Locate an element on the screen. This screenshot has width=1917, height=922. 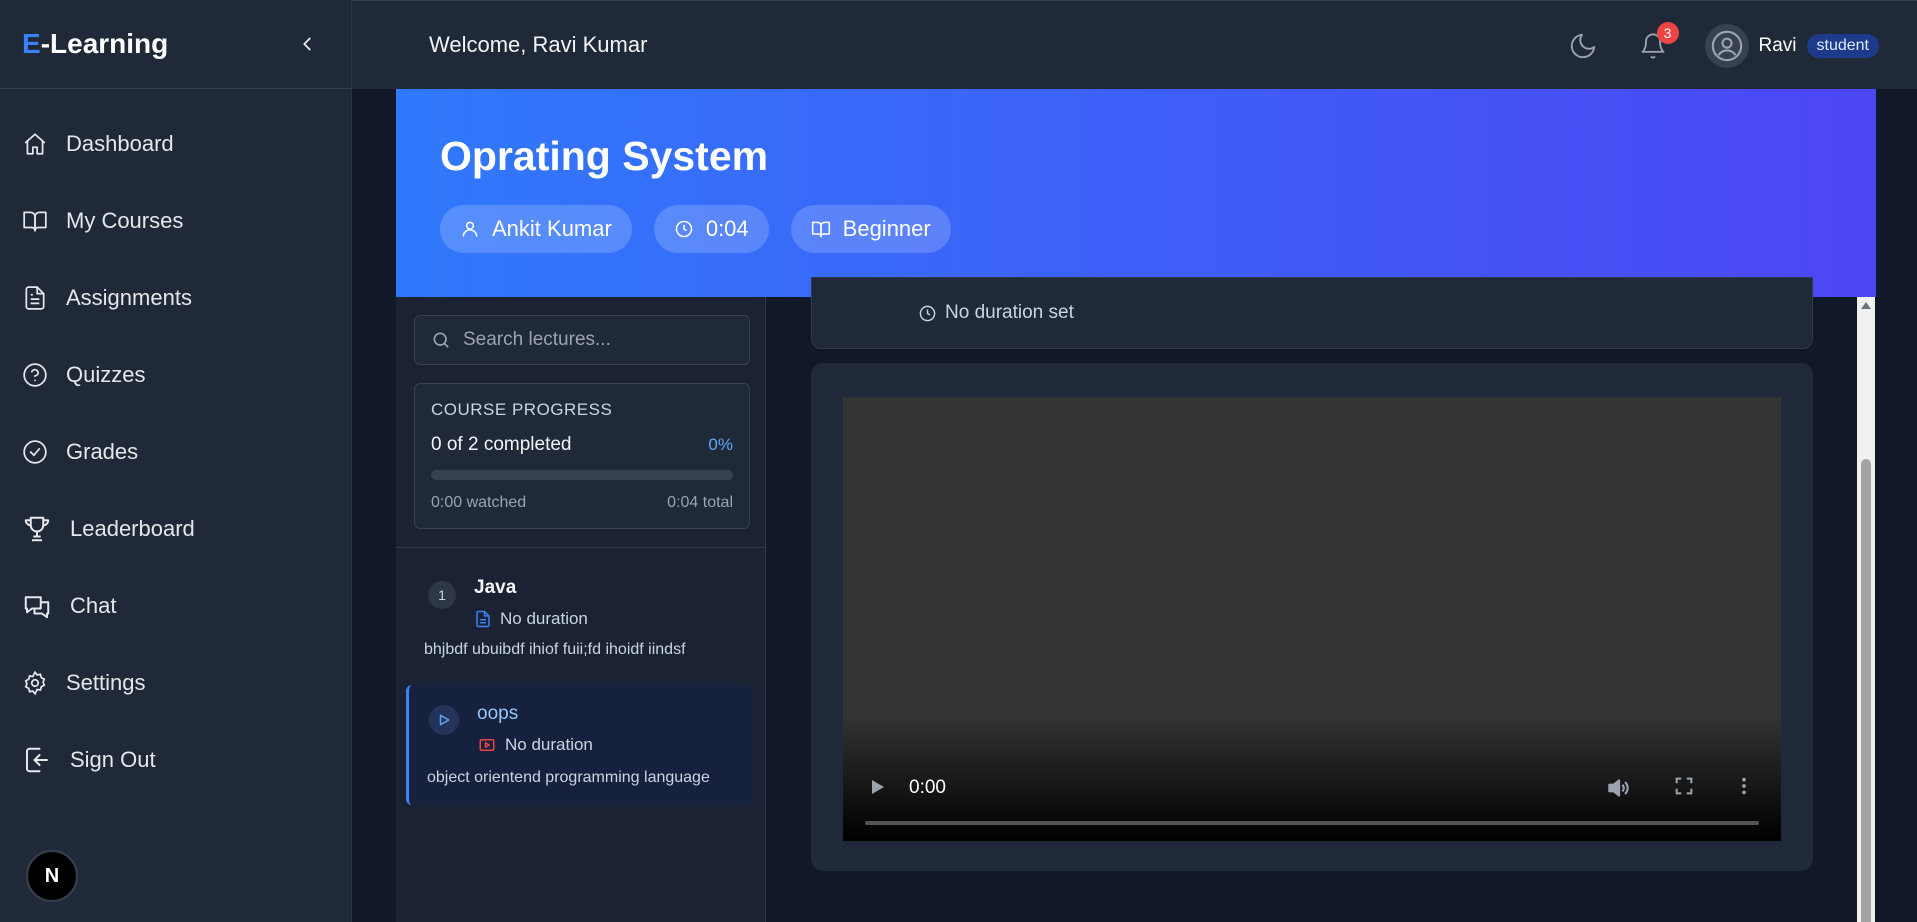
duration-text: No duration set is located at coordinates (1009, 312).